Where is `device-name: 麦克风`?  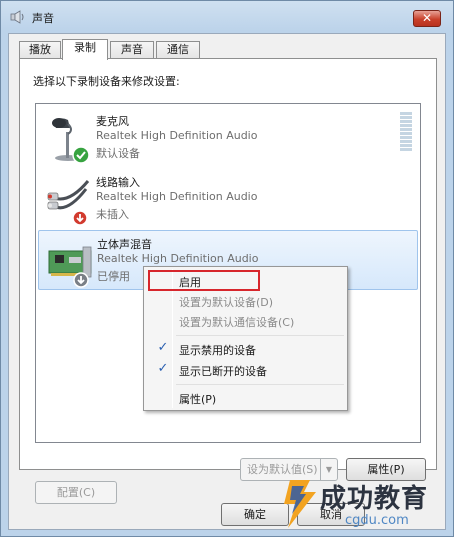 device-name: 麦克风 is located at coordinates (112, 121).